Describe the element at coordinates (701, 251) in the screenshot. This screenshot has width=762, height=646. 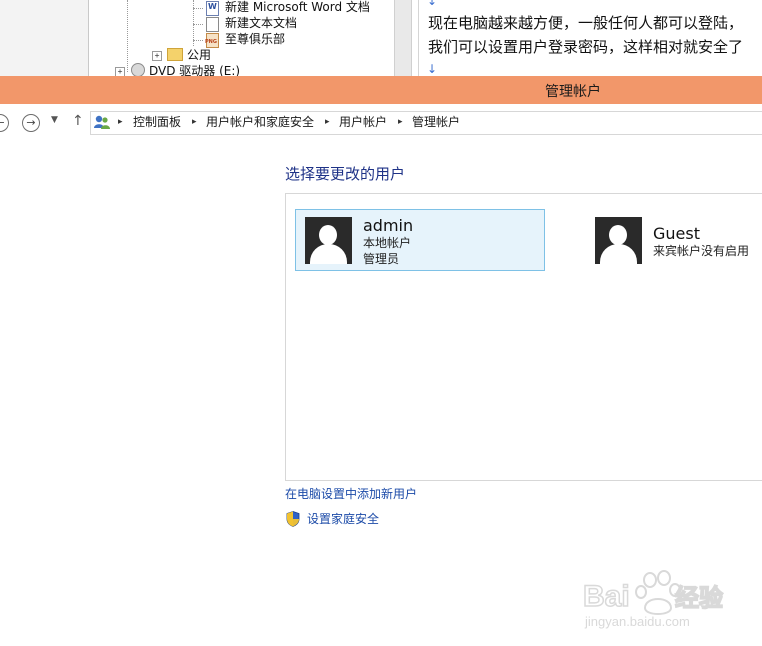
I see `account-status: 来宾帐户没有启用` at that location.